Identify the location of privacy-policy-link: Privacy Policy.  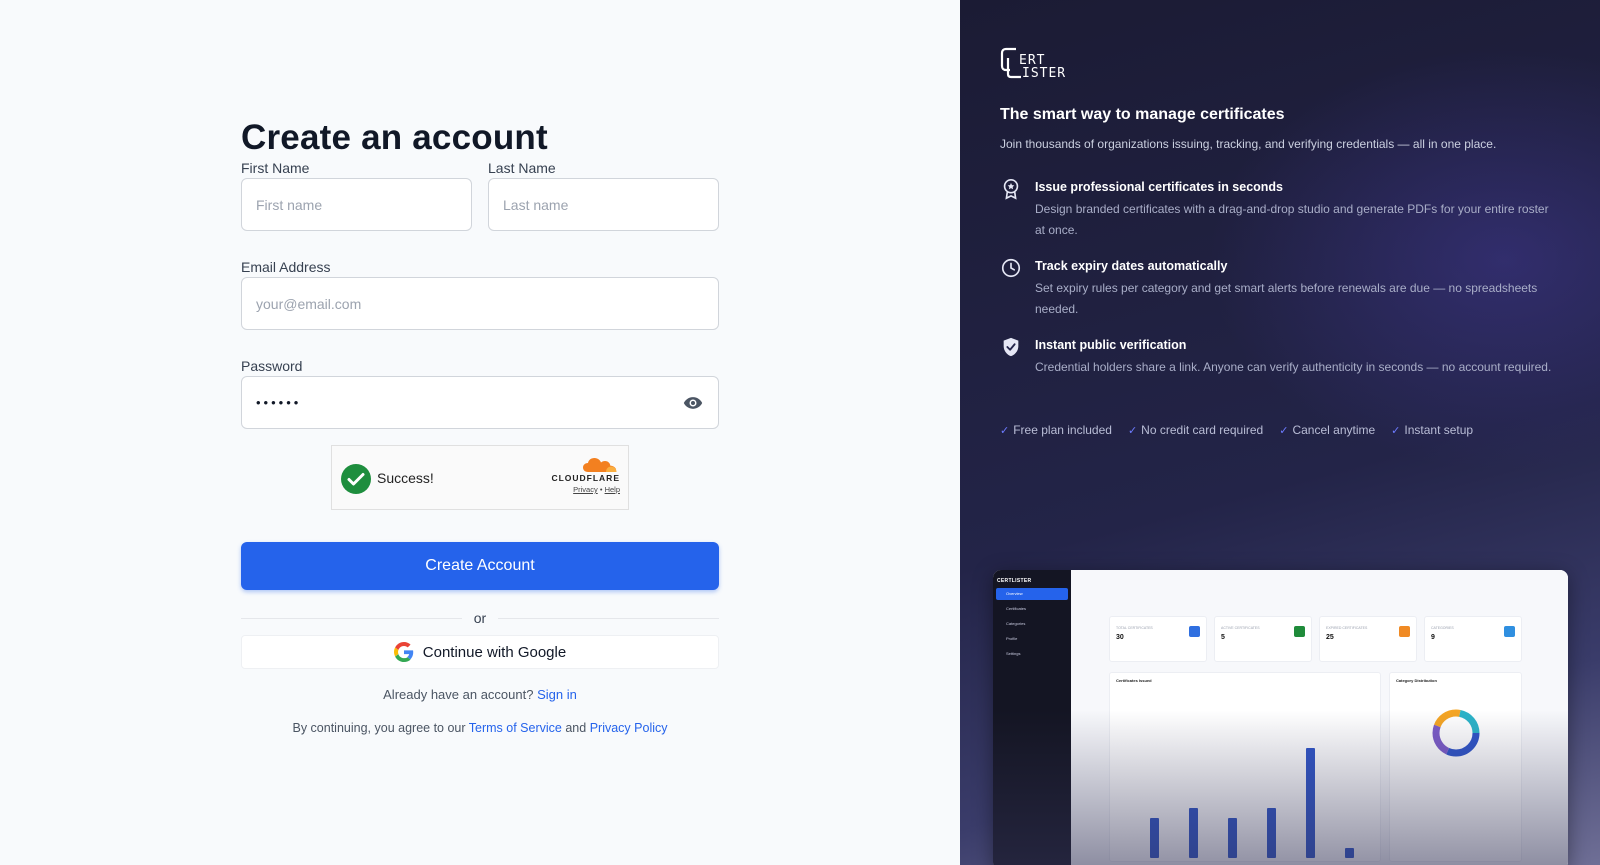
(629, 728).